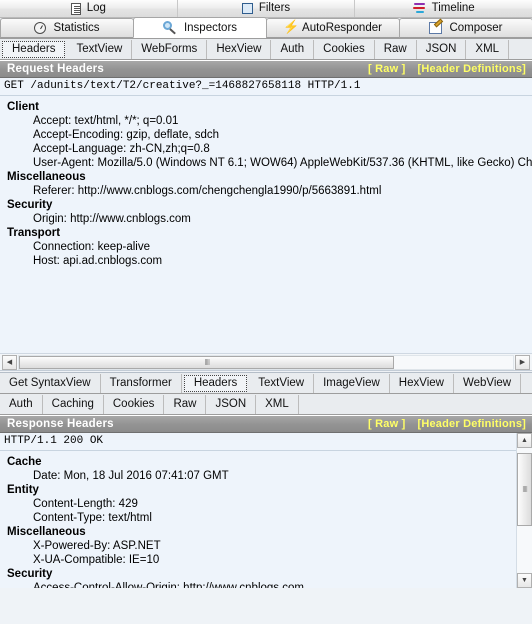 Image resolution: width=532 pixels, height=624 pixels. I want to click on request-tab-json-label: JSON, so click(441, 48).